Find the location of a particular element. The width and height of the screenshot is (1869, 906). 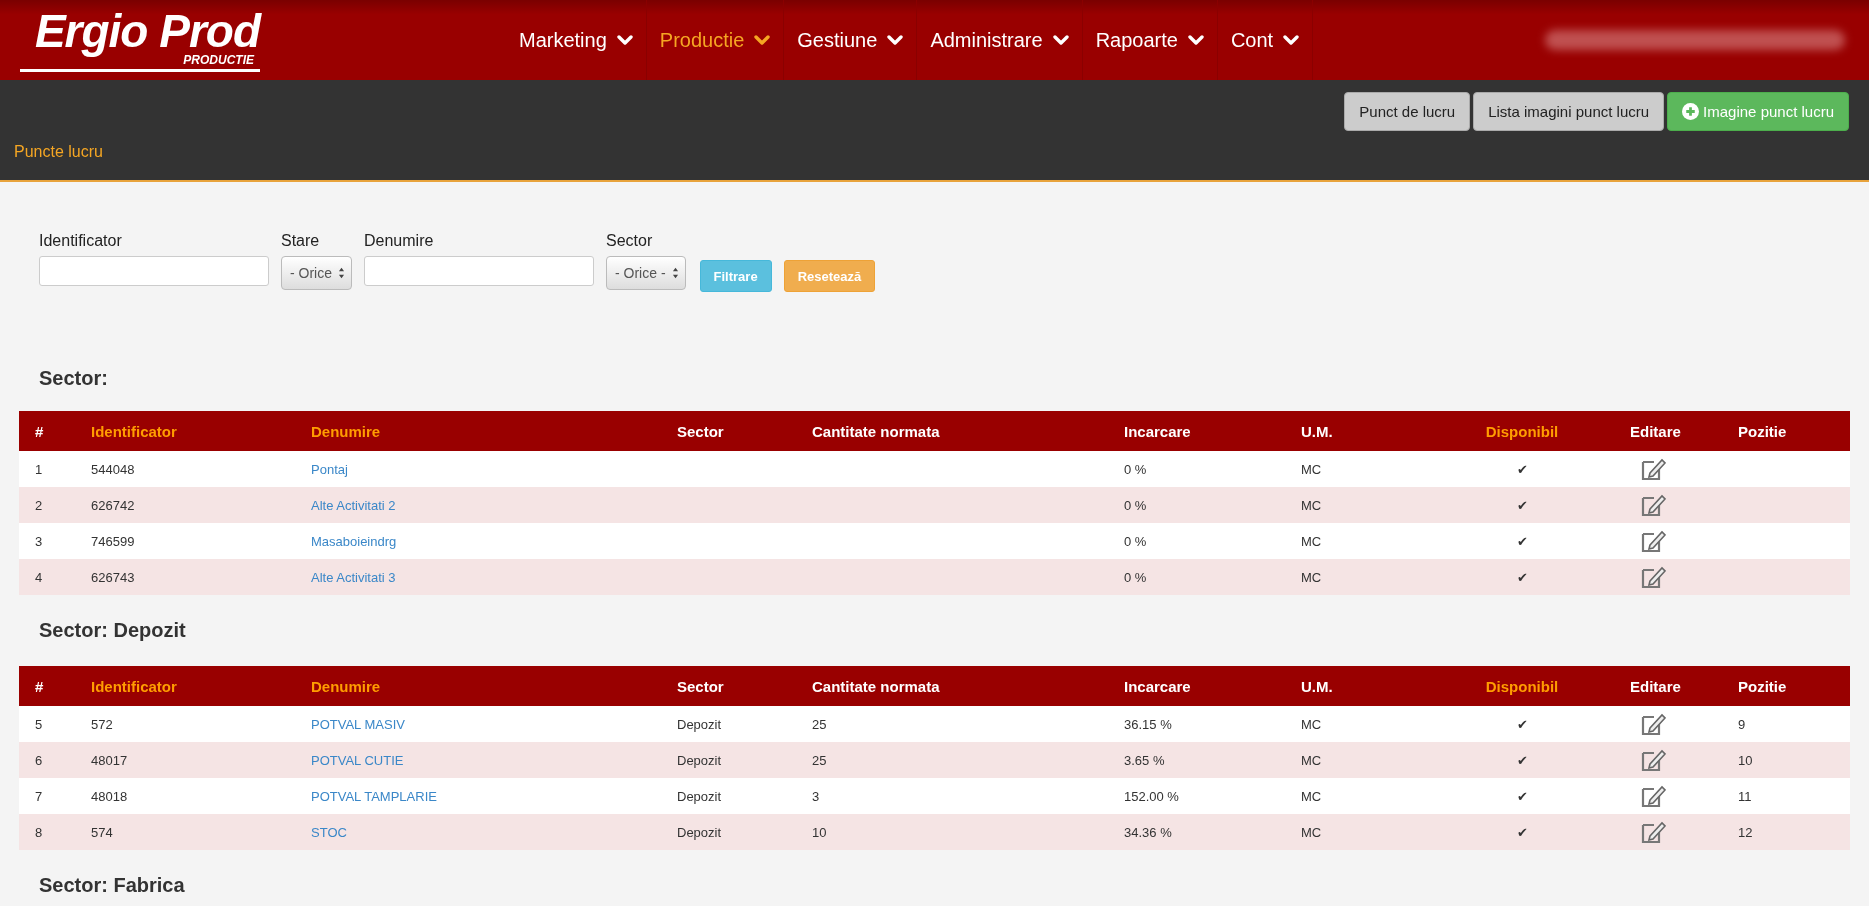

table-cell: 574 is located at coordinates (102, 832).